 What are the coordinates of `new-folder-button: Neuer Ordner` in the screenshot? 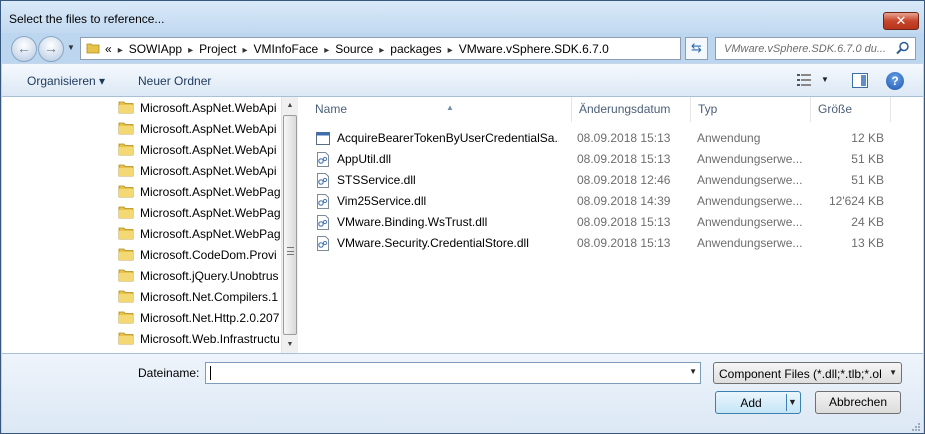 It's located at (174, 81).